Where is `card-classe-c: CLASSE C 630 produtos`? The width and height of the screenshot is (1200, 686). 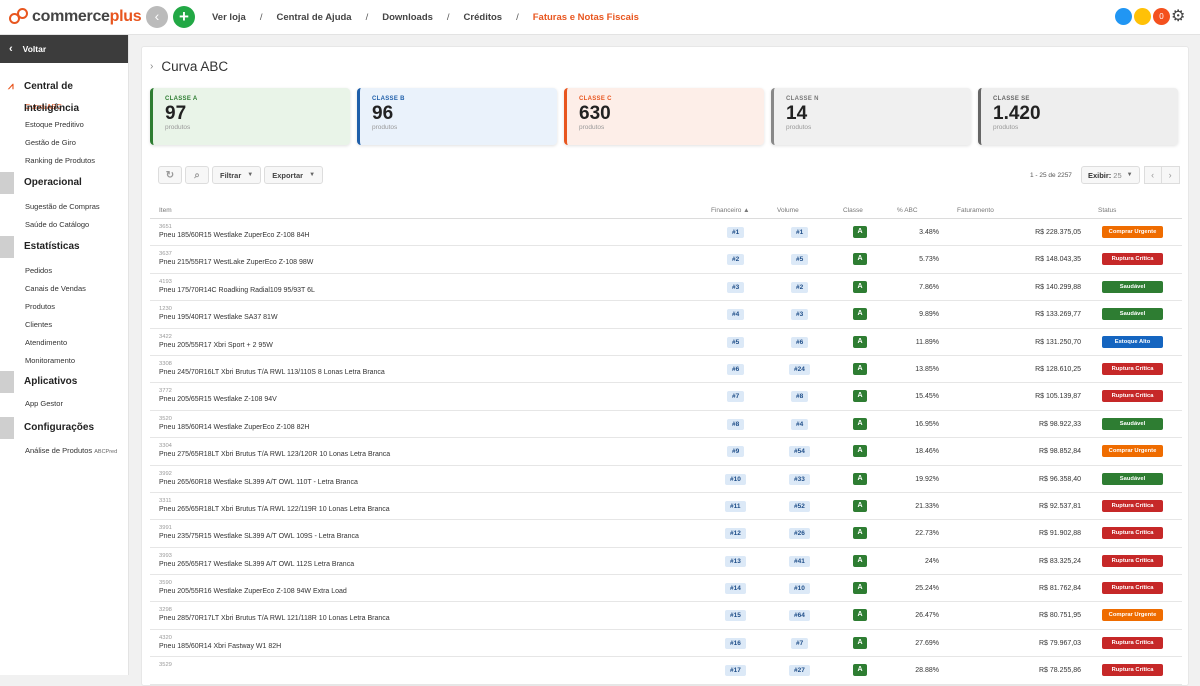
card-classe-c: CLASSE C 630 produtos is located at coordinates (664, 116).